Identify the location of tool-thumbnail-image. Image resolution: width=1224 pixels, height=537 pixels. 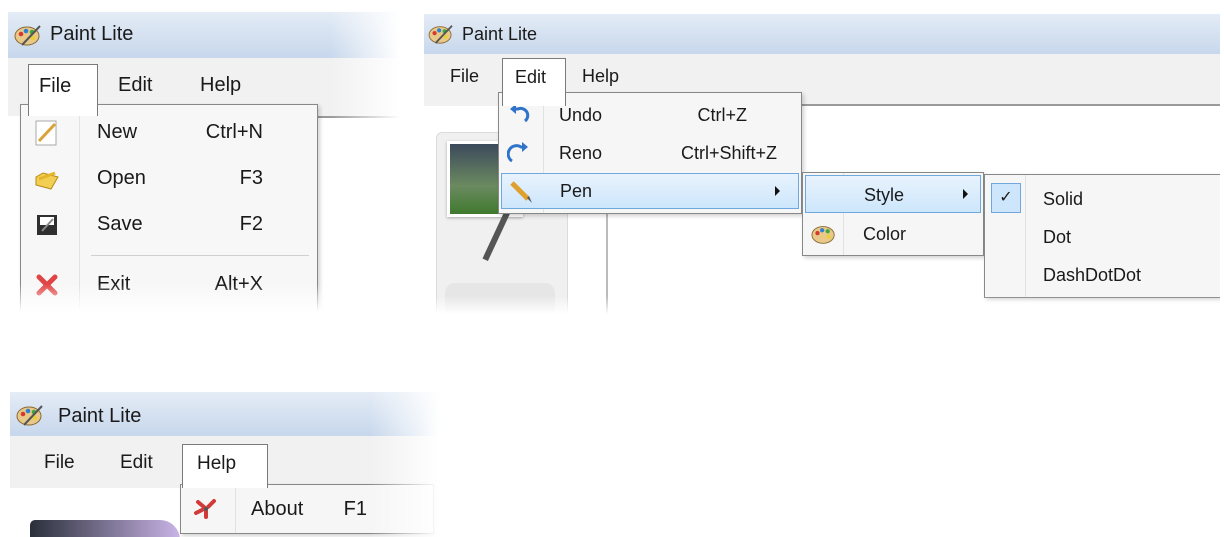
(105, 528).